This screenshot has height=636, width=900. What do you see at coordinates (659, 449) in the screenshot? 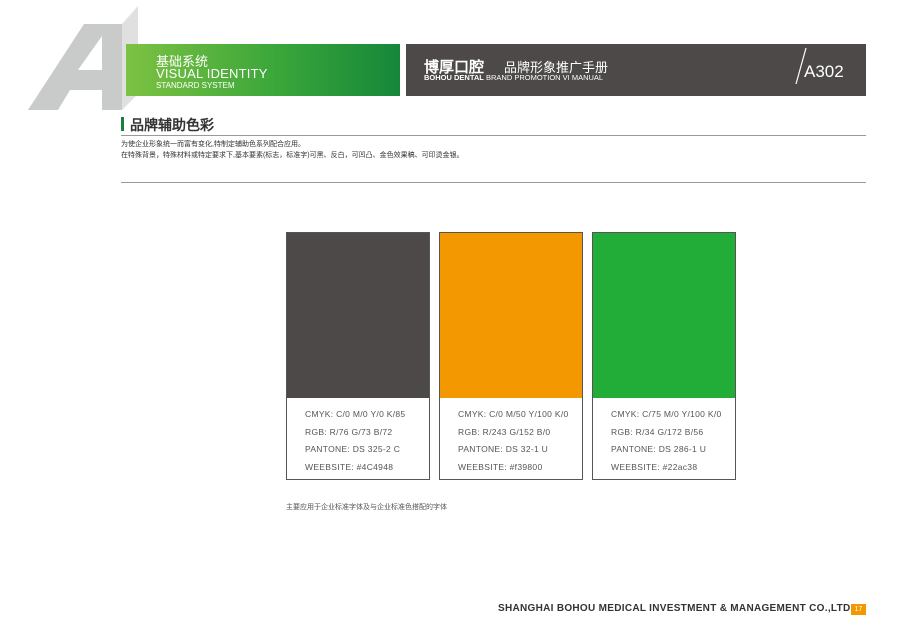
I see `swatch-pantone: PANTONE: DS 286-1 U` at bounding box center [659, 449].